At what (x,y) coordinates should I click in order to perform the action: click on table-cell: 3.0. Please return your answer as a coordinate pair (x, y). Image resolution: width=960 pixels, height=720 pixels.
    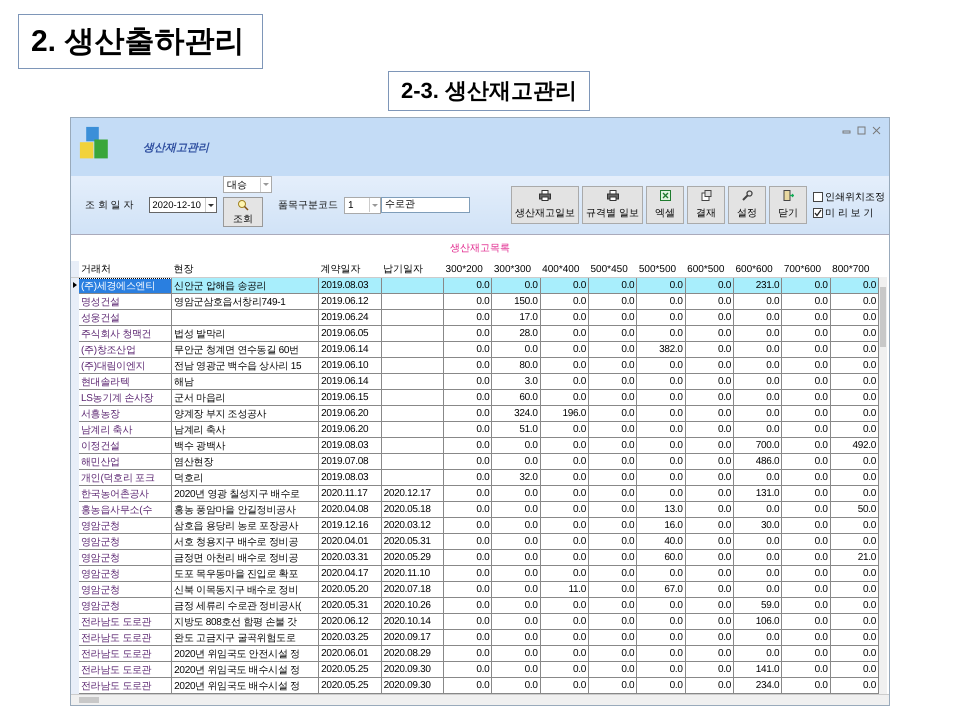
    Looking at the image, I should click on (531, 381).